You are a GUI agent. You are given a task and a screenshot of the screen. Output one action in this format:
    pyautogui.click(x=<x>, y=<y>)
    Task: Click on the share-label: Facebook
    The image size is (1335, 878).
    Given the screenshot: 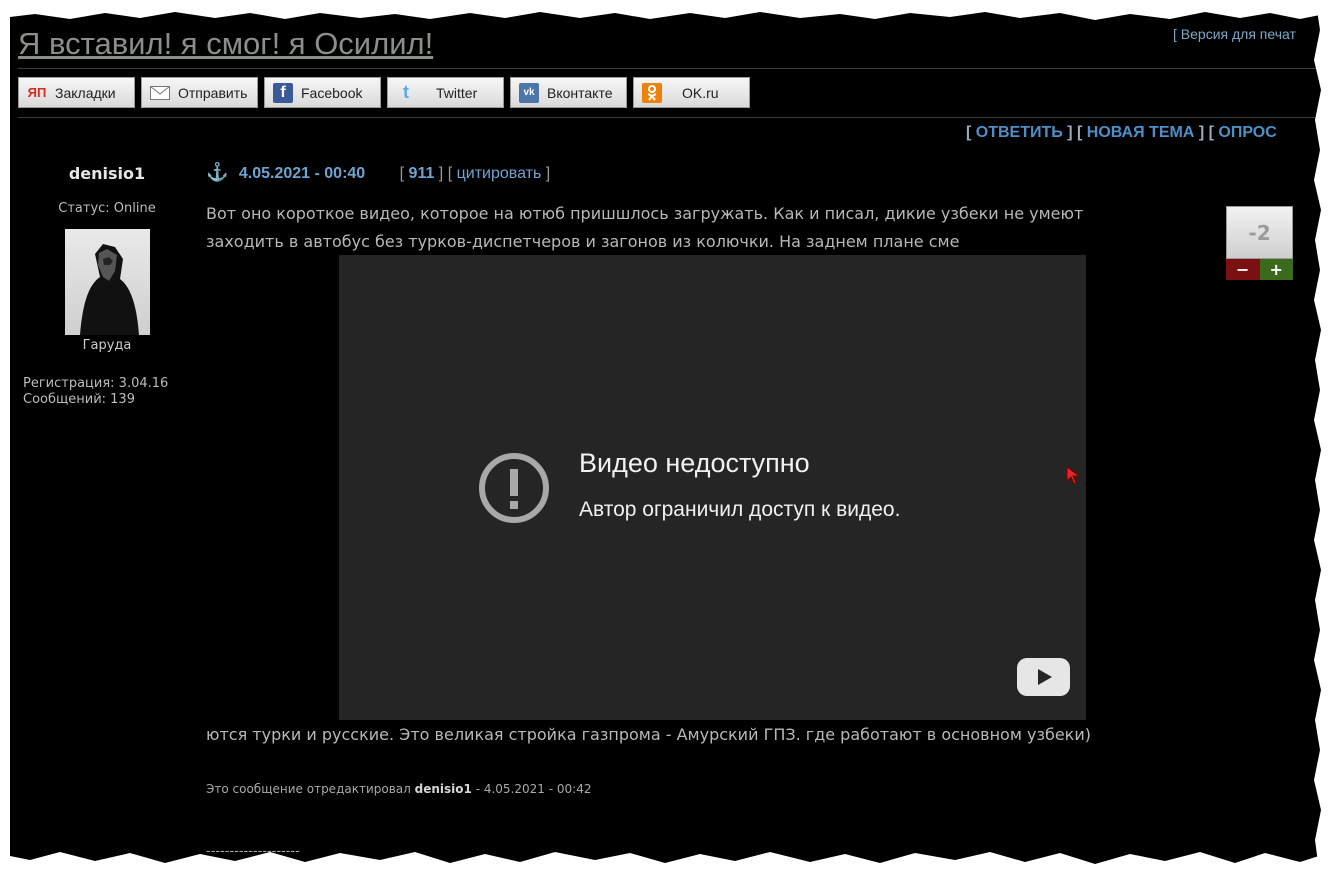 What is the action you would take?
    pyautogui.click(x=332, y=92)
    